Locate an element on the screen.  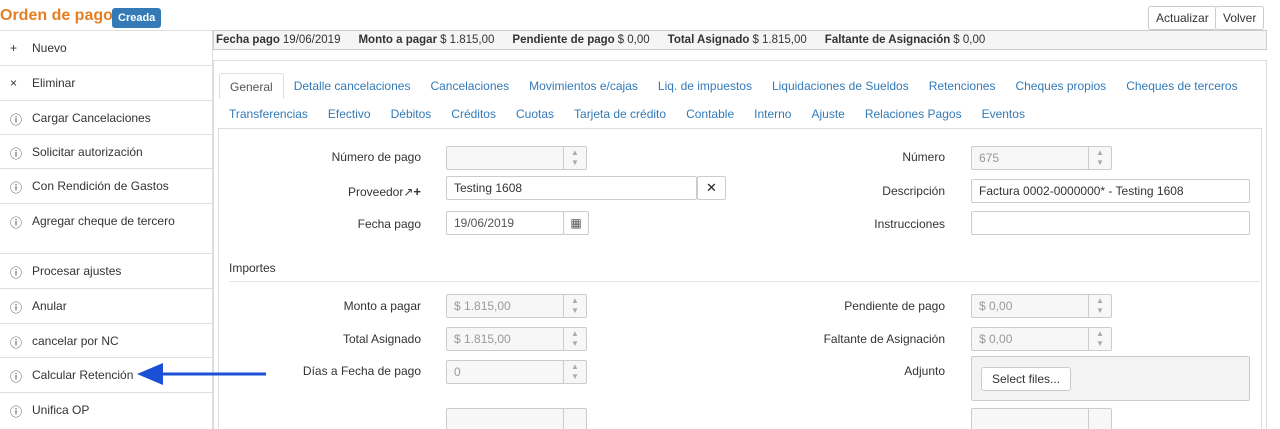
sidebar-item-label: Nuevo is located at coordinates (49, 48).